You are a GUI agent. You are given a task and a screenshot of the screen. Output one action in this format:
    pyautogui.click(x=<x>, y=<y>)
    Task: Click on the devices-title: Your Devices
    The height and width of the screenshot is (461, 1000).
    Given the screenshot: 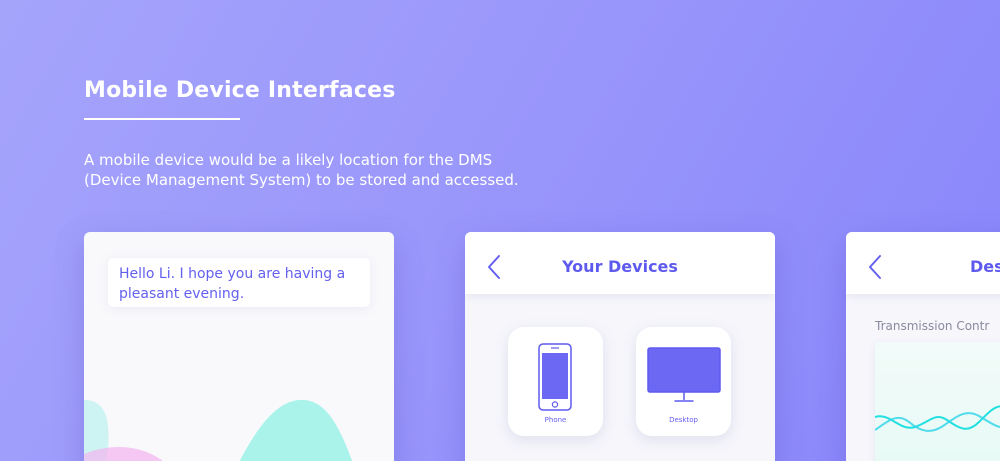 What is the action you would take?
    pyautogui.click(x=620, y=266)
    